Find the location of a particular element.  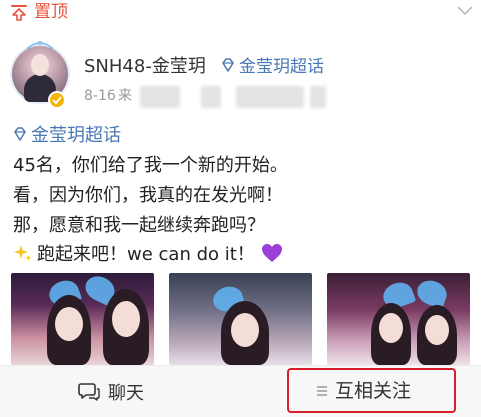

post-text-line-3: 那，愿意和我一起继续奔跑吗？ is located at coordinates (139, 225).